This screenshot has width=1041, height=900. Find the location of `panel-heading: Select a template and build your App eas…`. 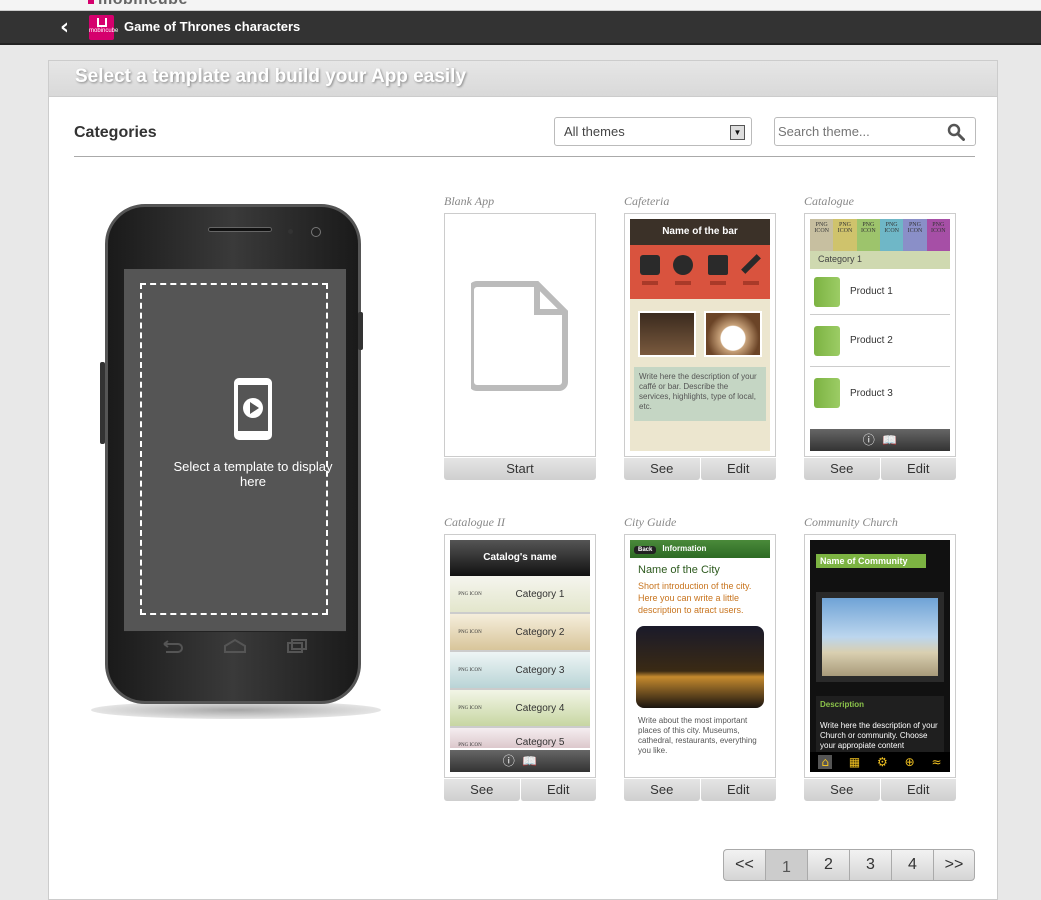

panel-heading: Select a template and build your App eas… is located at coordinates (523, 79).